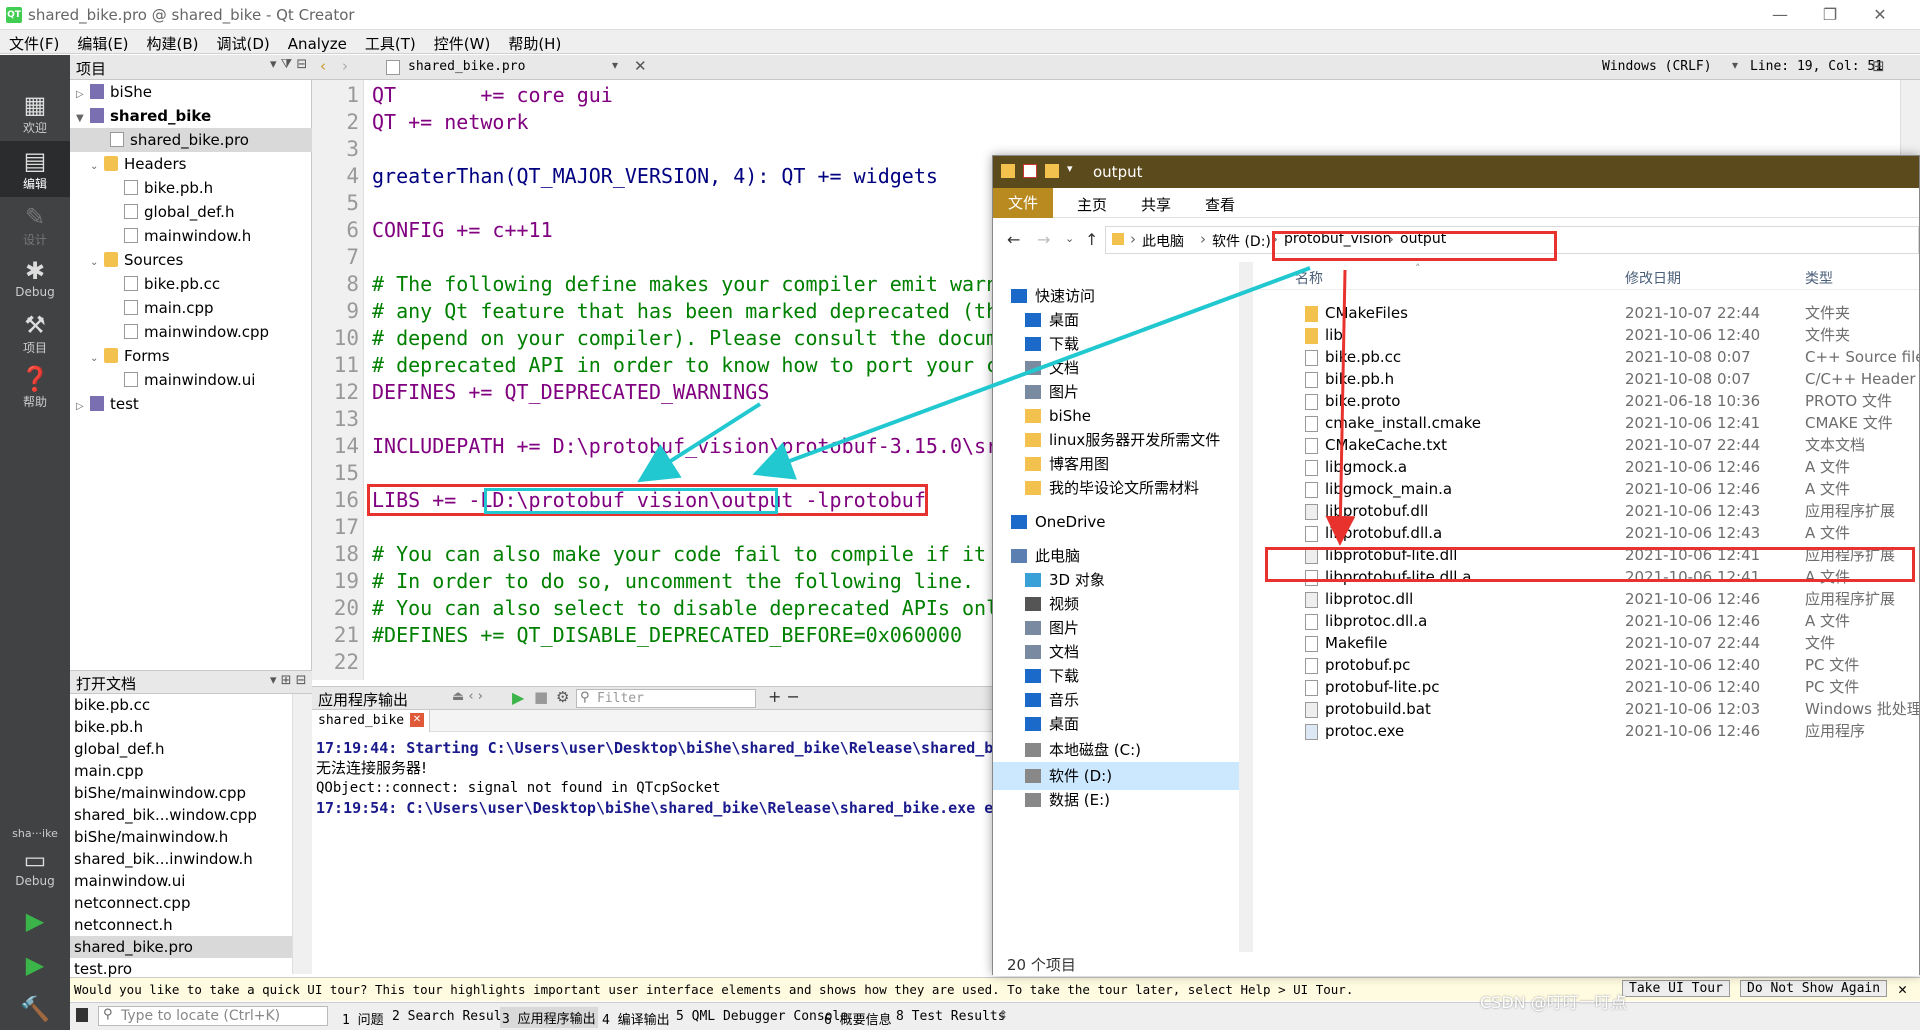  I want to click on red-arrow-to-dll, so click(1340, 407).